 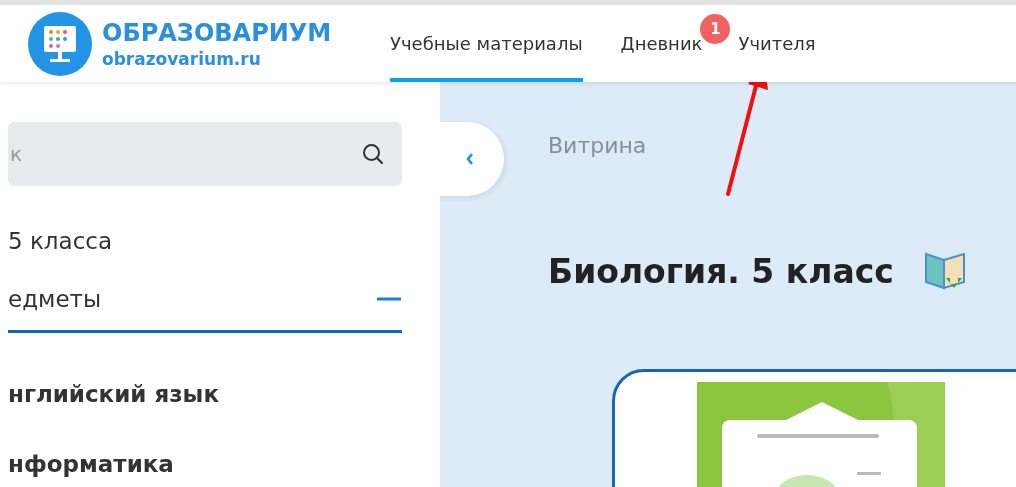 What do you see at coordinates (721, 272) in the screenshot?
I see `page-title: Биология. 5 класс` at bounding box center [721, 272].